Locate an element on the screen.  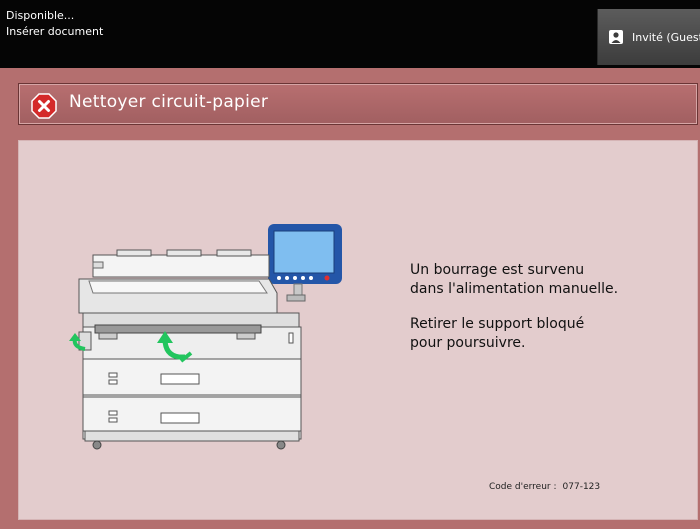
guest-user-icon is located at coordinates (616, 37).